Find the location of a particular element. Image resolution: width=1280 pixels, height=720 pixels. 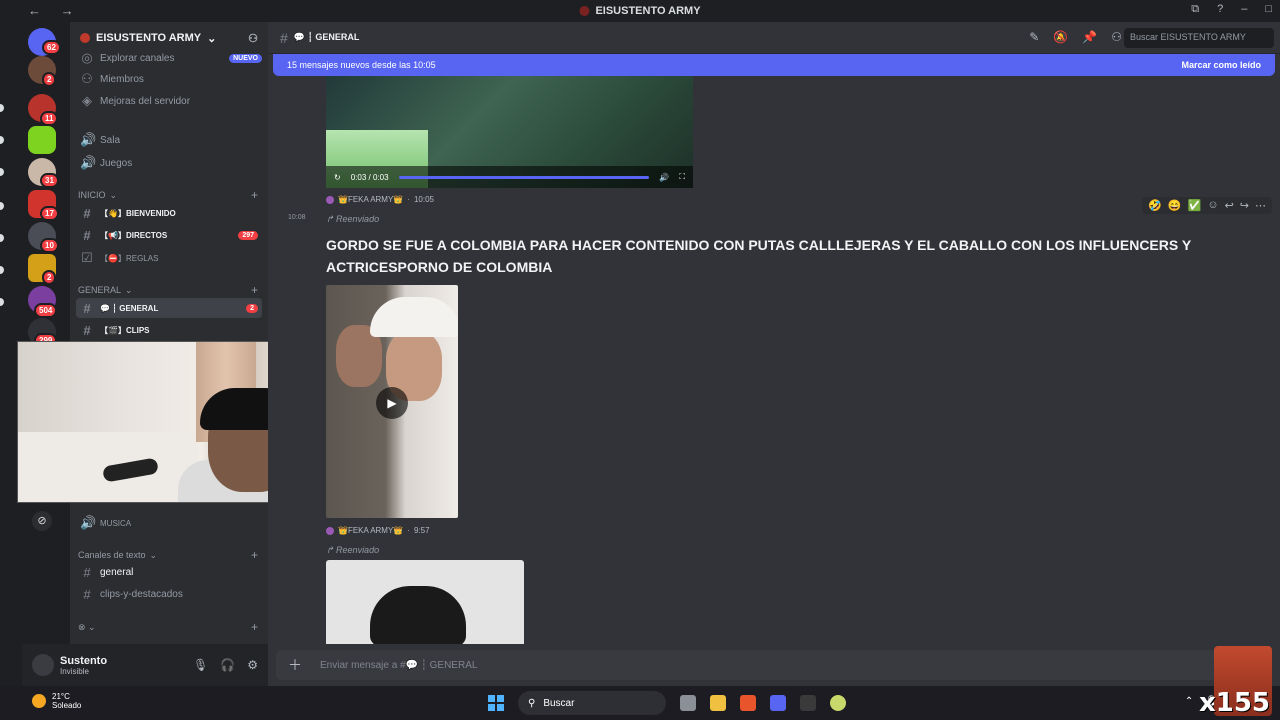

fullscreen-icon: ⛶ is located at coordinates (682, 177).